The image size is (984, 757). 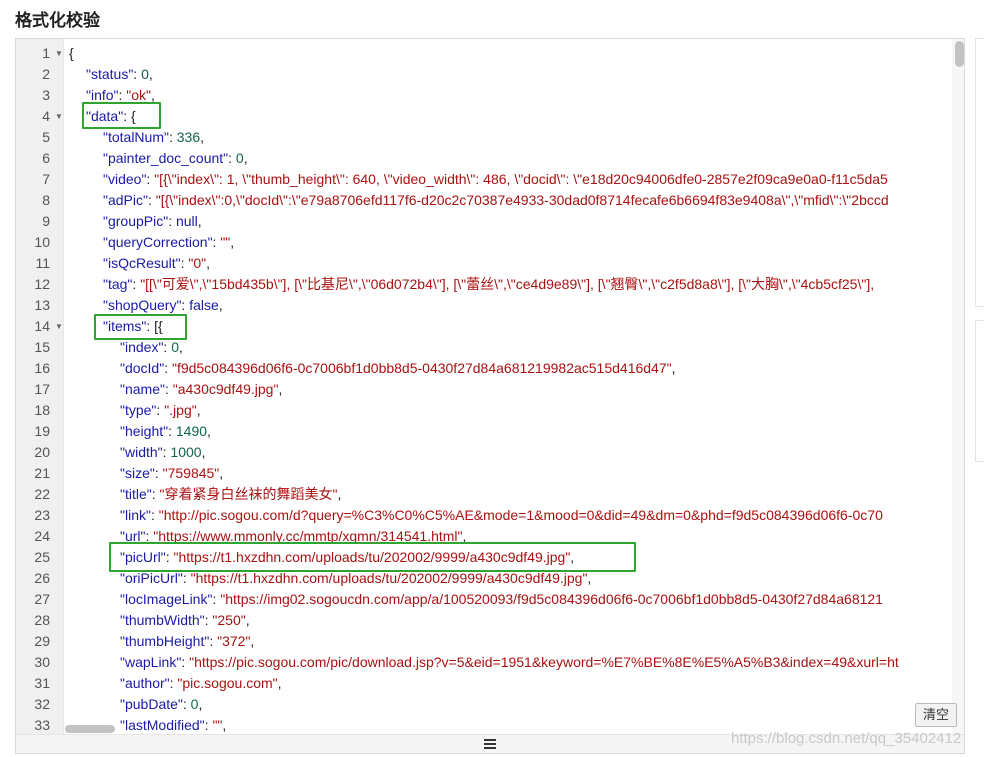 What do you see at coordinates (138, 410) in the screenshot?
I see `json-key: "type"` at bounding box center [138, 410].